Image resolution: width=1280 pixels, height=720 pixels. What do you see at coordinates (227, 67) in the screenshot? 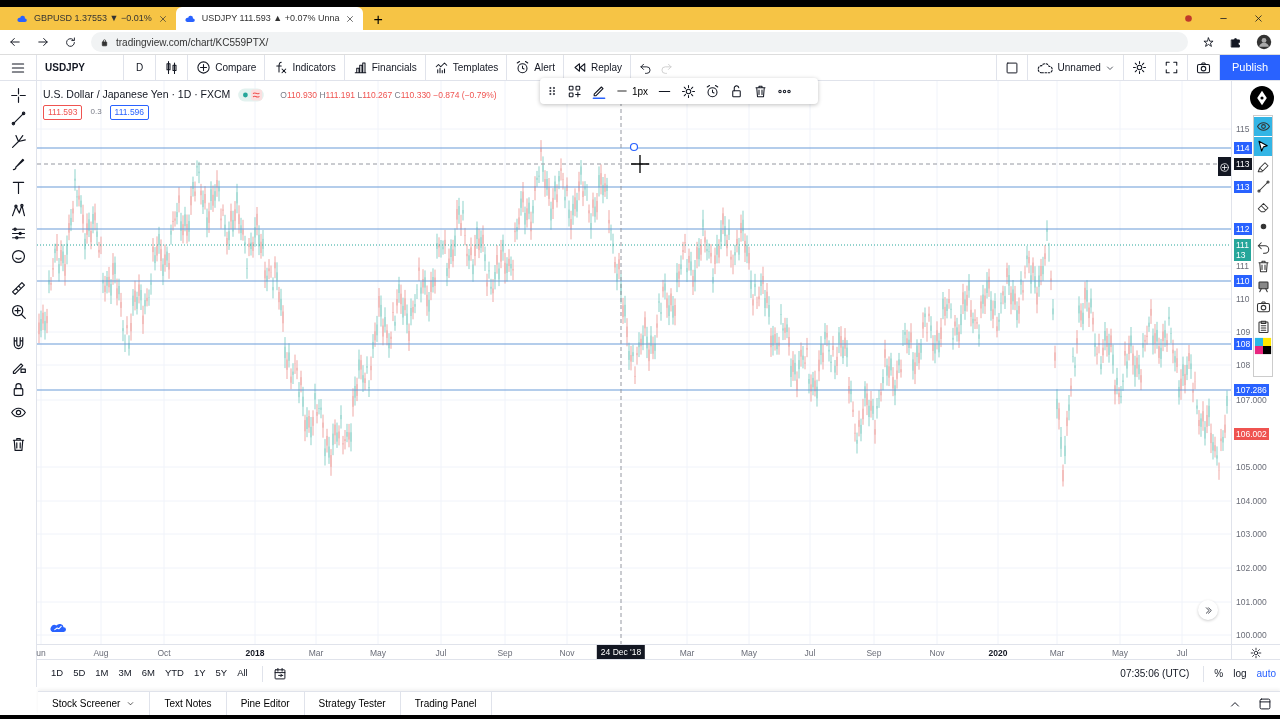
I see `toolbar-button: Compare` at bounding box center [227, 67].